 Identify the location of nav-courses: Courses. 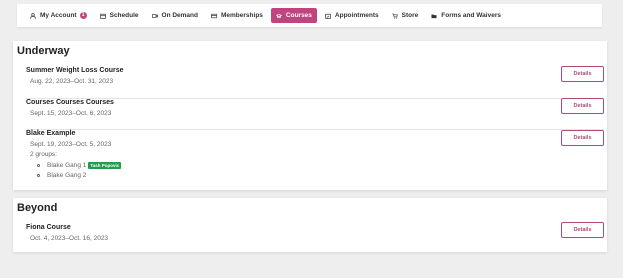
(293, 15).